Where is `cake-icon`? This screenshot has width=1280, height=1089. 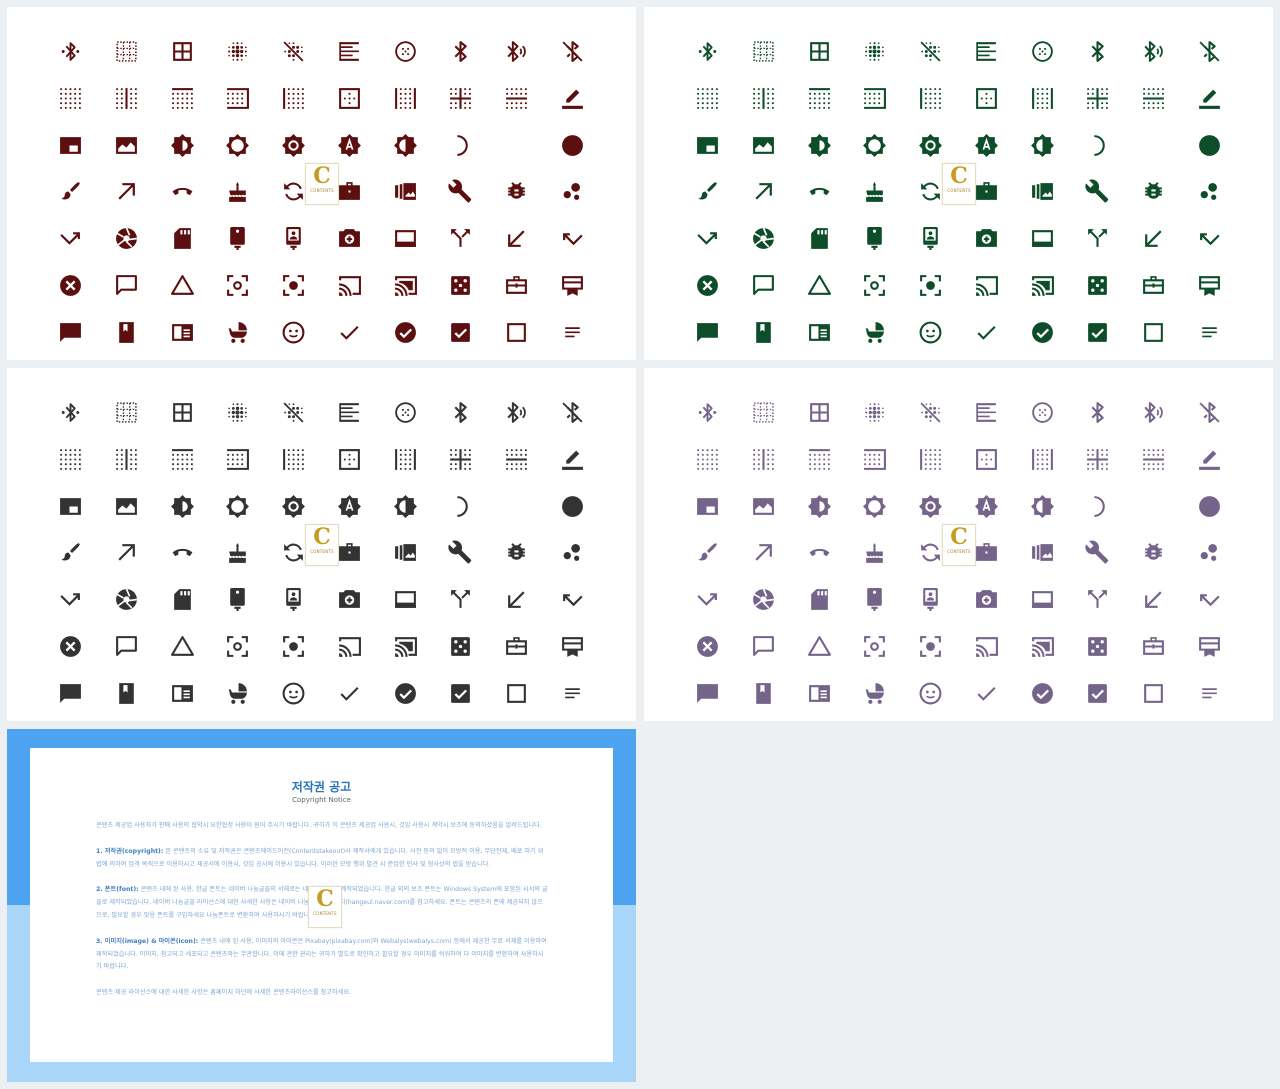 cake-icon is located at coordinates (874, 191).